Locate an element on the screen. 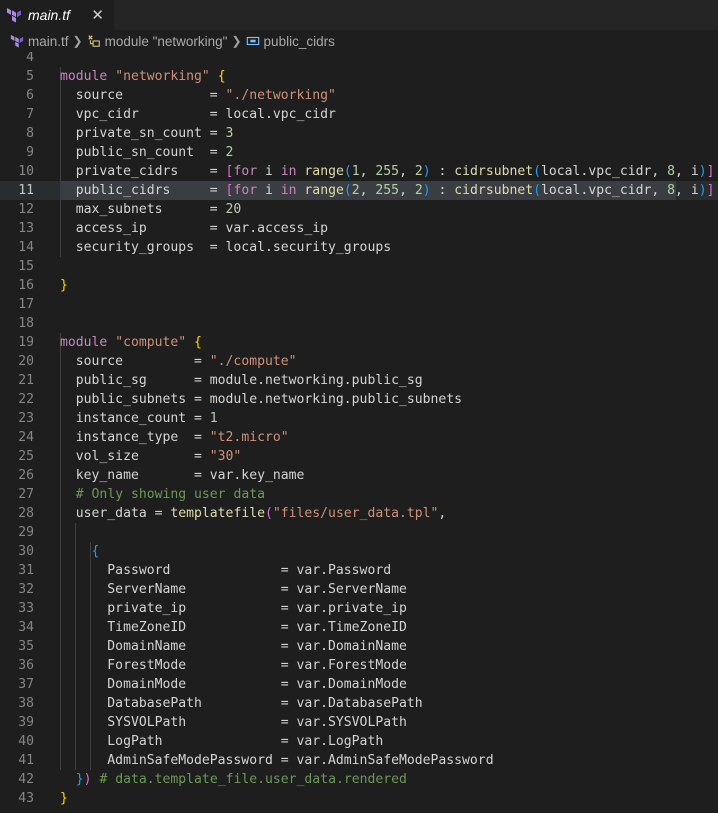 The height and width of the screenshot is (813, 718). code-line: 33 private_ip = var.private_ip is located at coordinates (359, 608).